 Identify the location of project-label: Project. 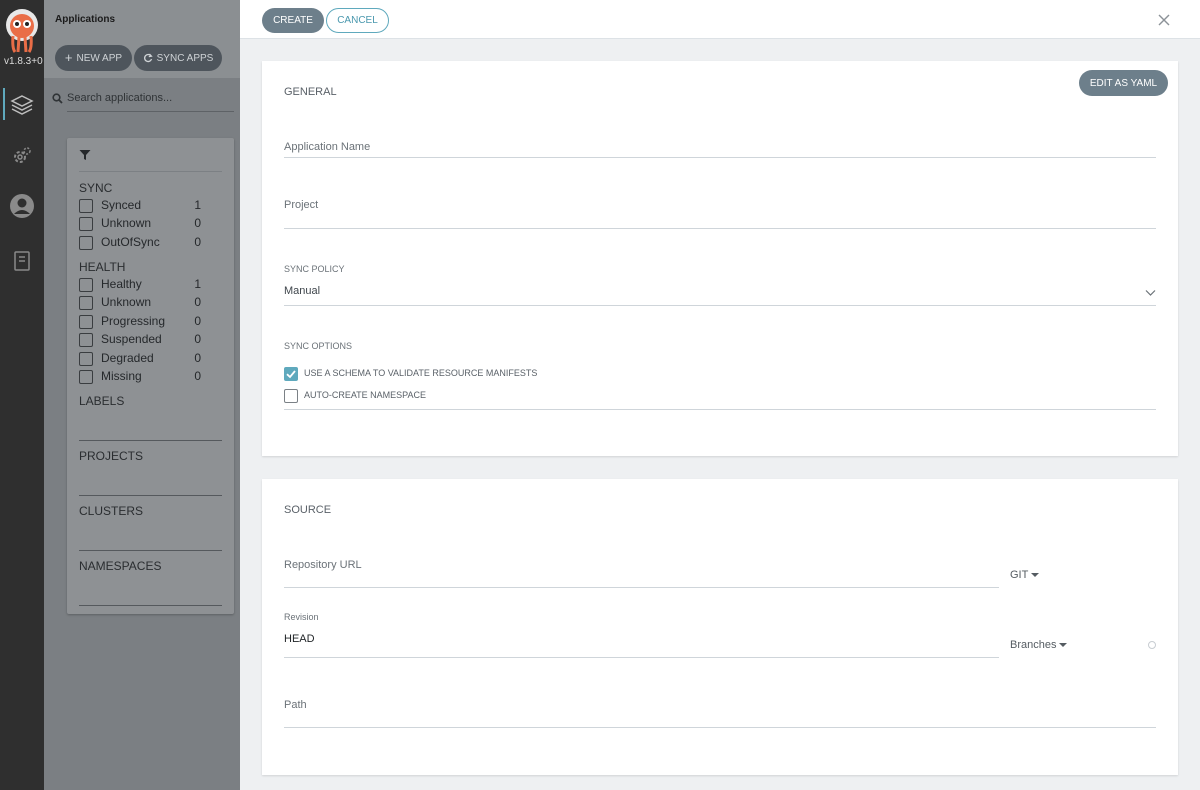
(301, 205).